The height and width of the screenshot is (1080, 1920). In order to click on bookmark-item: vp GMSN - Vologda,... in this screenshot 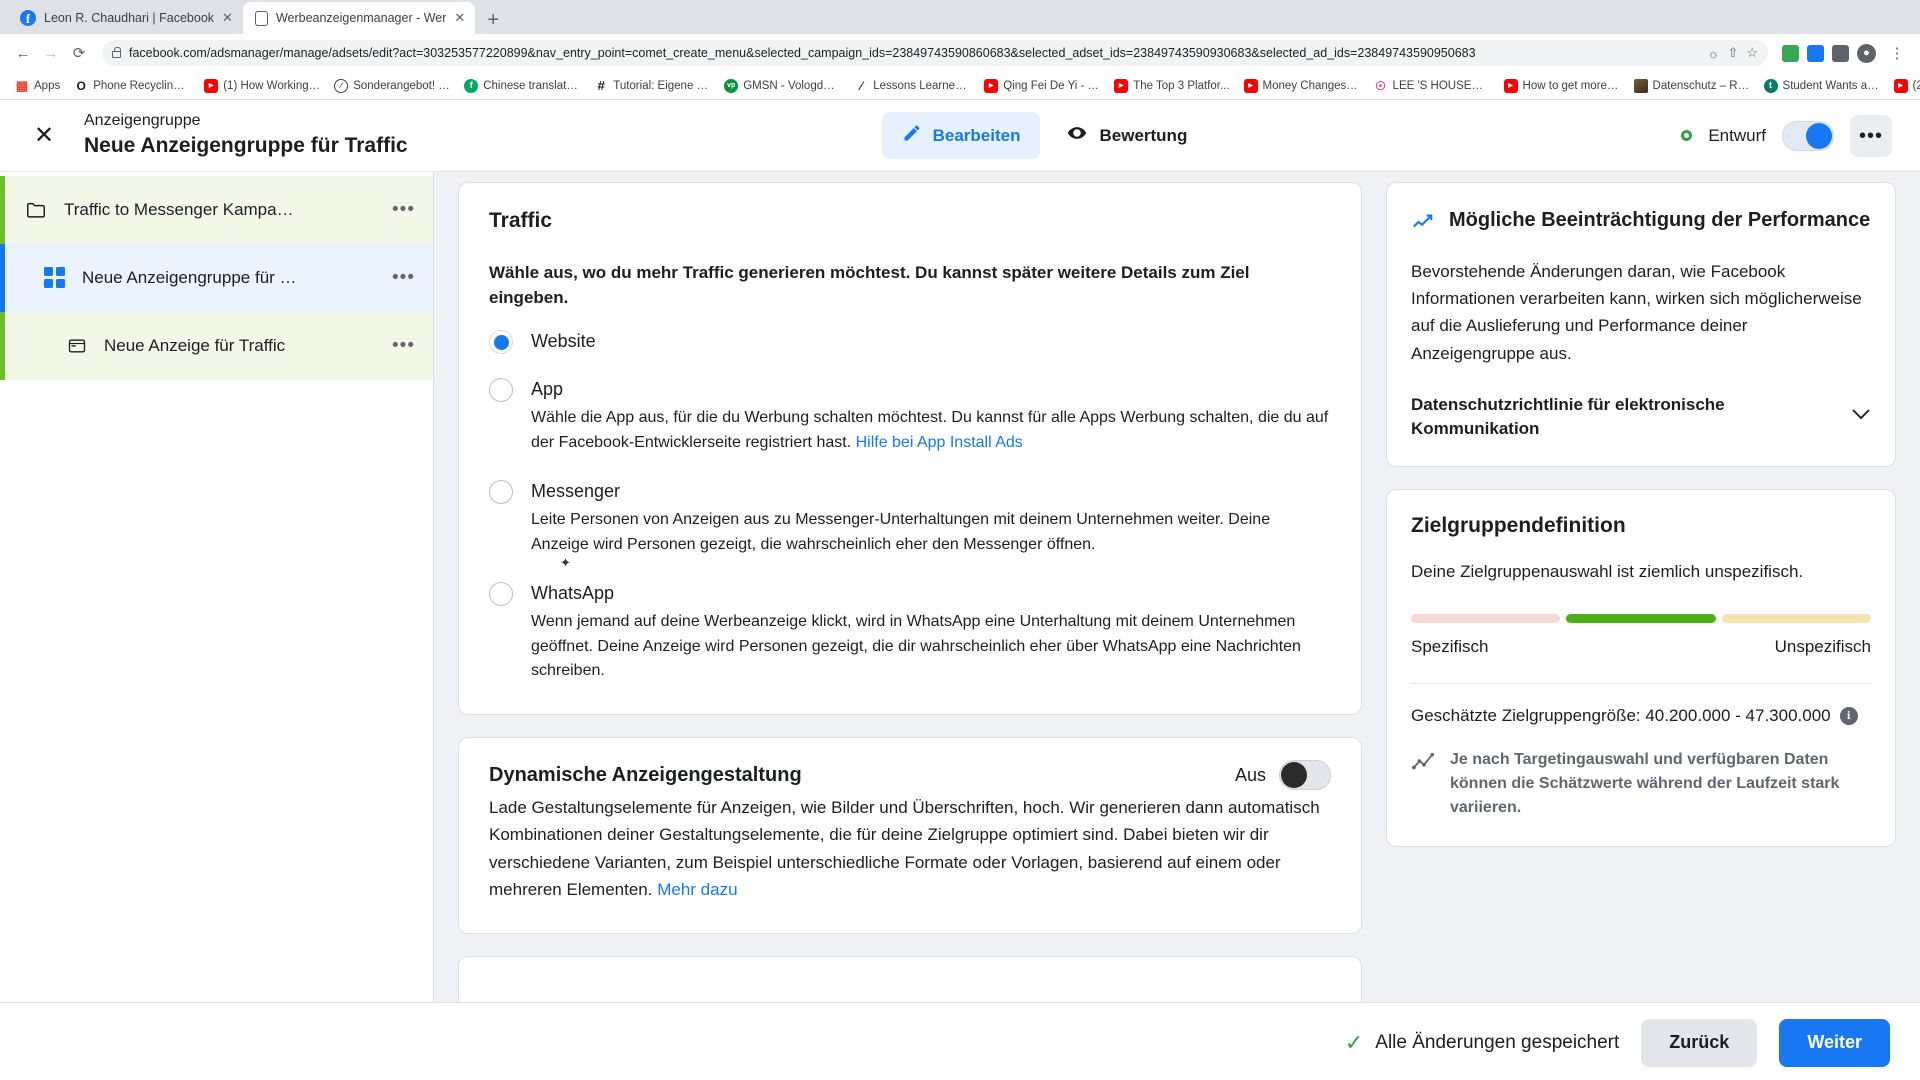, I will do `click(782, 86)`.